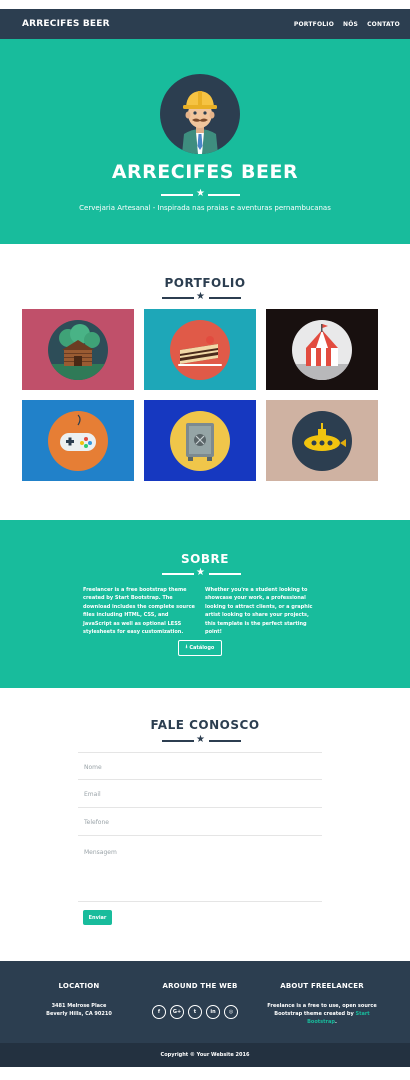 The height and width of the screenshot is (1080, 410). Describe the element at coordinates (200, 822) in the screenshot. I see `phone-field: Telefone` at that location.